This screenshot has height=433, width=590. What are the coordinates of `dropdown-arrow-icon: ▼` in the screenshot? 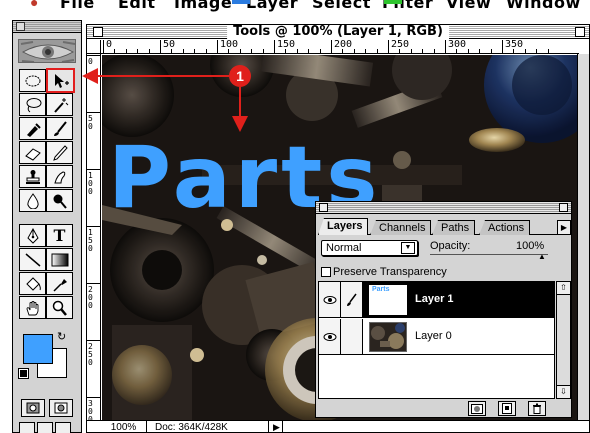 It's located at (408, 248).